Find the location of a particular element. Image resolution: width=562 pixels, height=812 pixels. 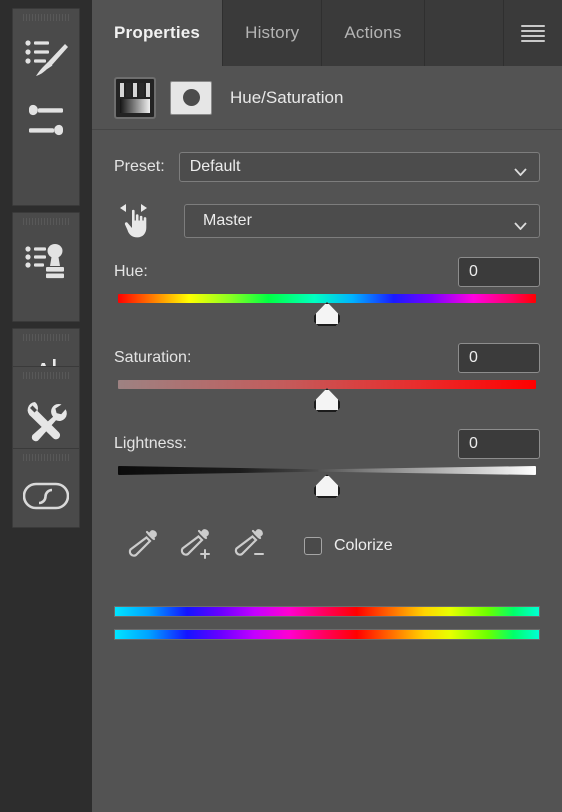

preset-label: Preset: is located at coordinates (139, 166).